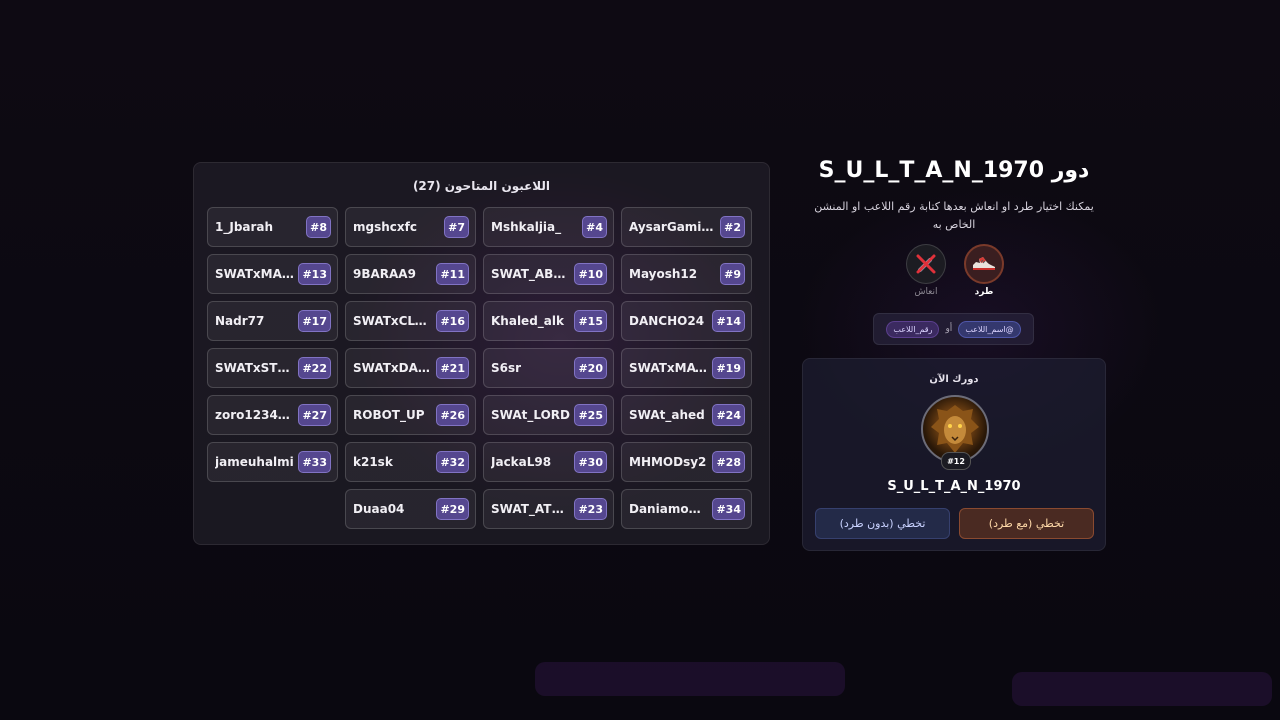 The width and height of the screenshot is (1280, 720). I want to click on player-number-badge: #17, so click(314, 321).